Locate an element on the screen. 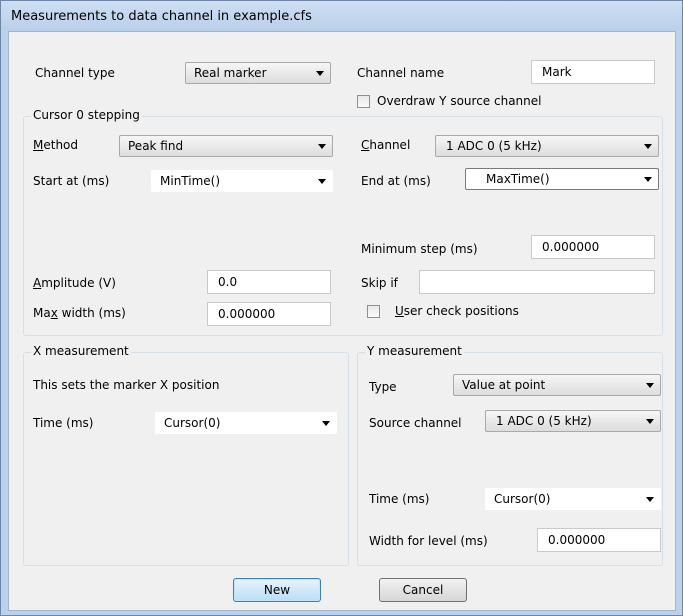 This screenshot has width=683, height=616. amplitude-field is located at coordinates (269, 282).